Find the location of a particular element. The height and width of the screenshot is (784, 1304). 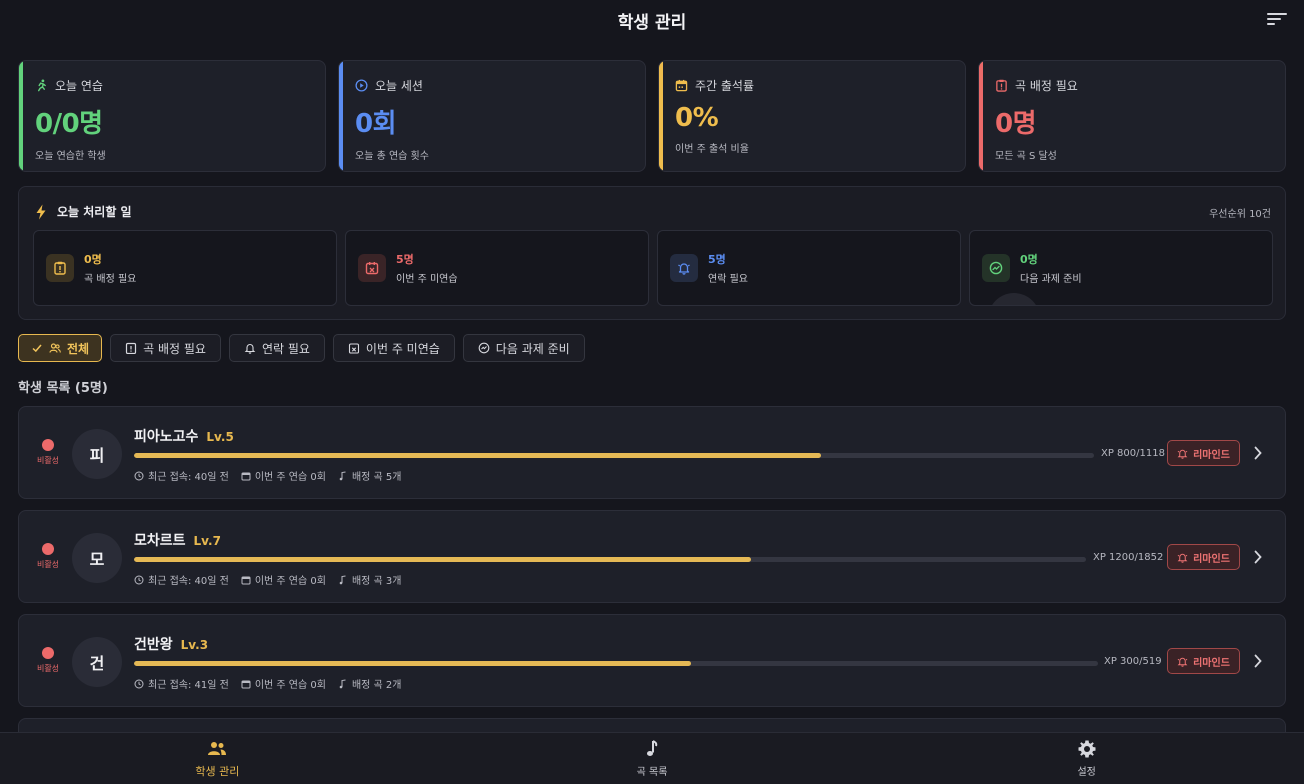

filter-next-assignment: 다음 과제 준비 is located at coordinates (523, 348).